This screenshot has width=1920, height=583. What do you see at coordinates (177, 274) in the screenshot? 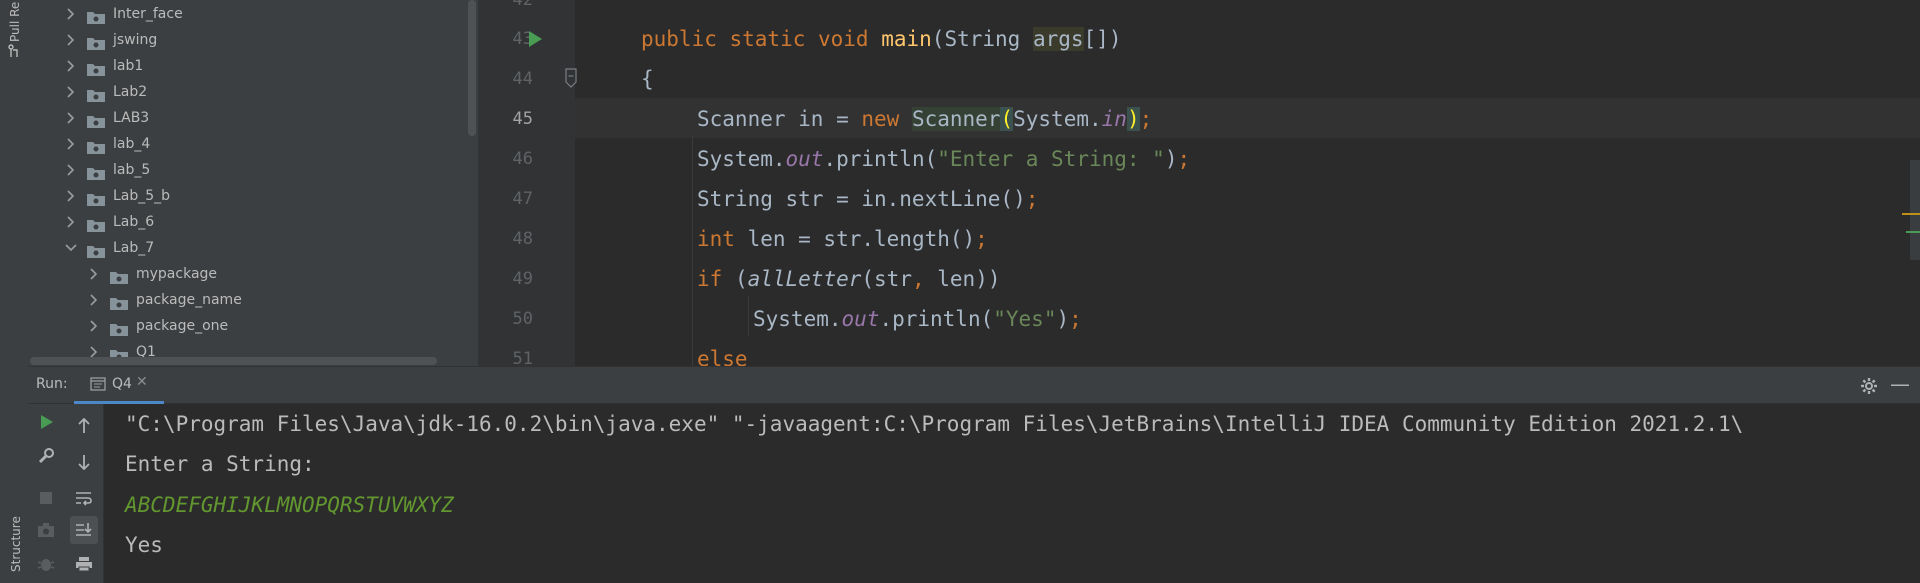
I see `tree-item-label: mypackage` at bounding box center [177, 274].